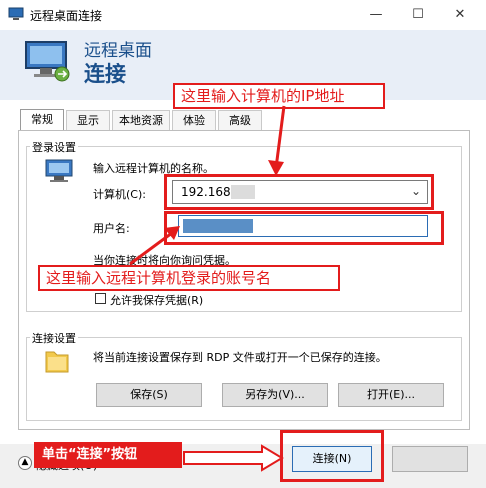  What do you see at coordinates (47, 61) in the screenshot?
I see `monitor-icon` at bounding box center [47, 61].